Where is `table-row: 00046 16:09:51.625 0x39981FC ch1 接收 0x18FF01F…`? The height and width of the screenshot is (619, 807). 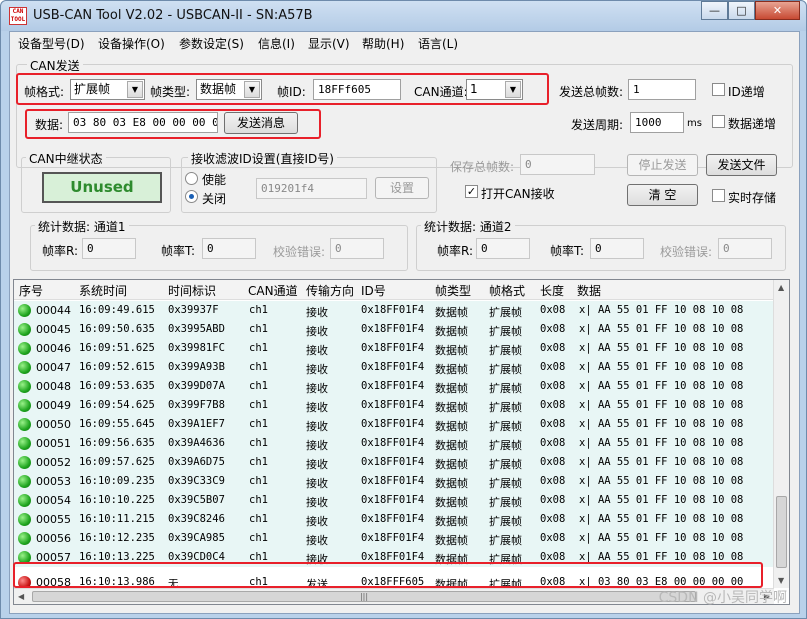
table-row: 00046 16:09:51.625 0x39981FC ch1 接收 0x18FF01F… is located at coordinates (394, 348).